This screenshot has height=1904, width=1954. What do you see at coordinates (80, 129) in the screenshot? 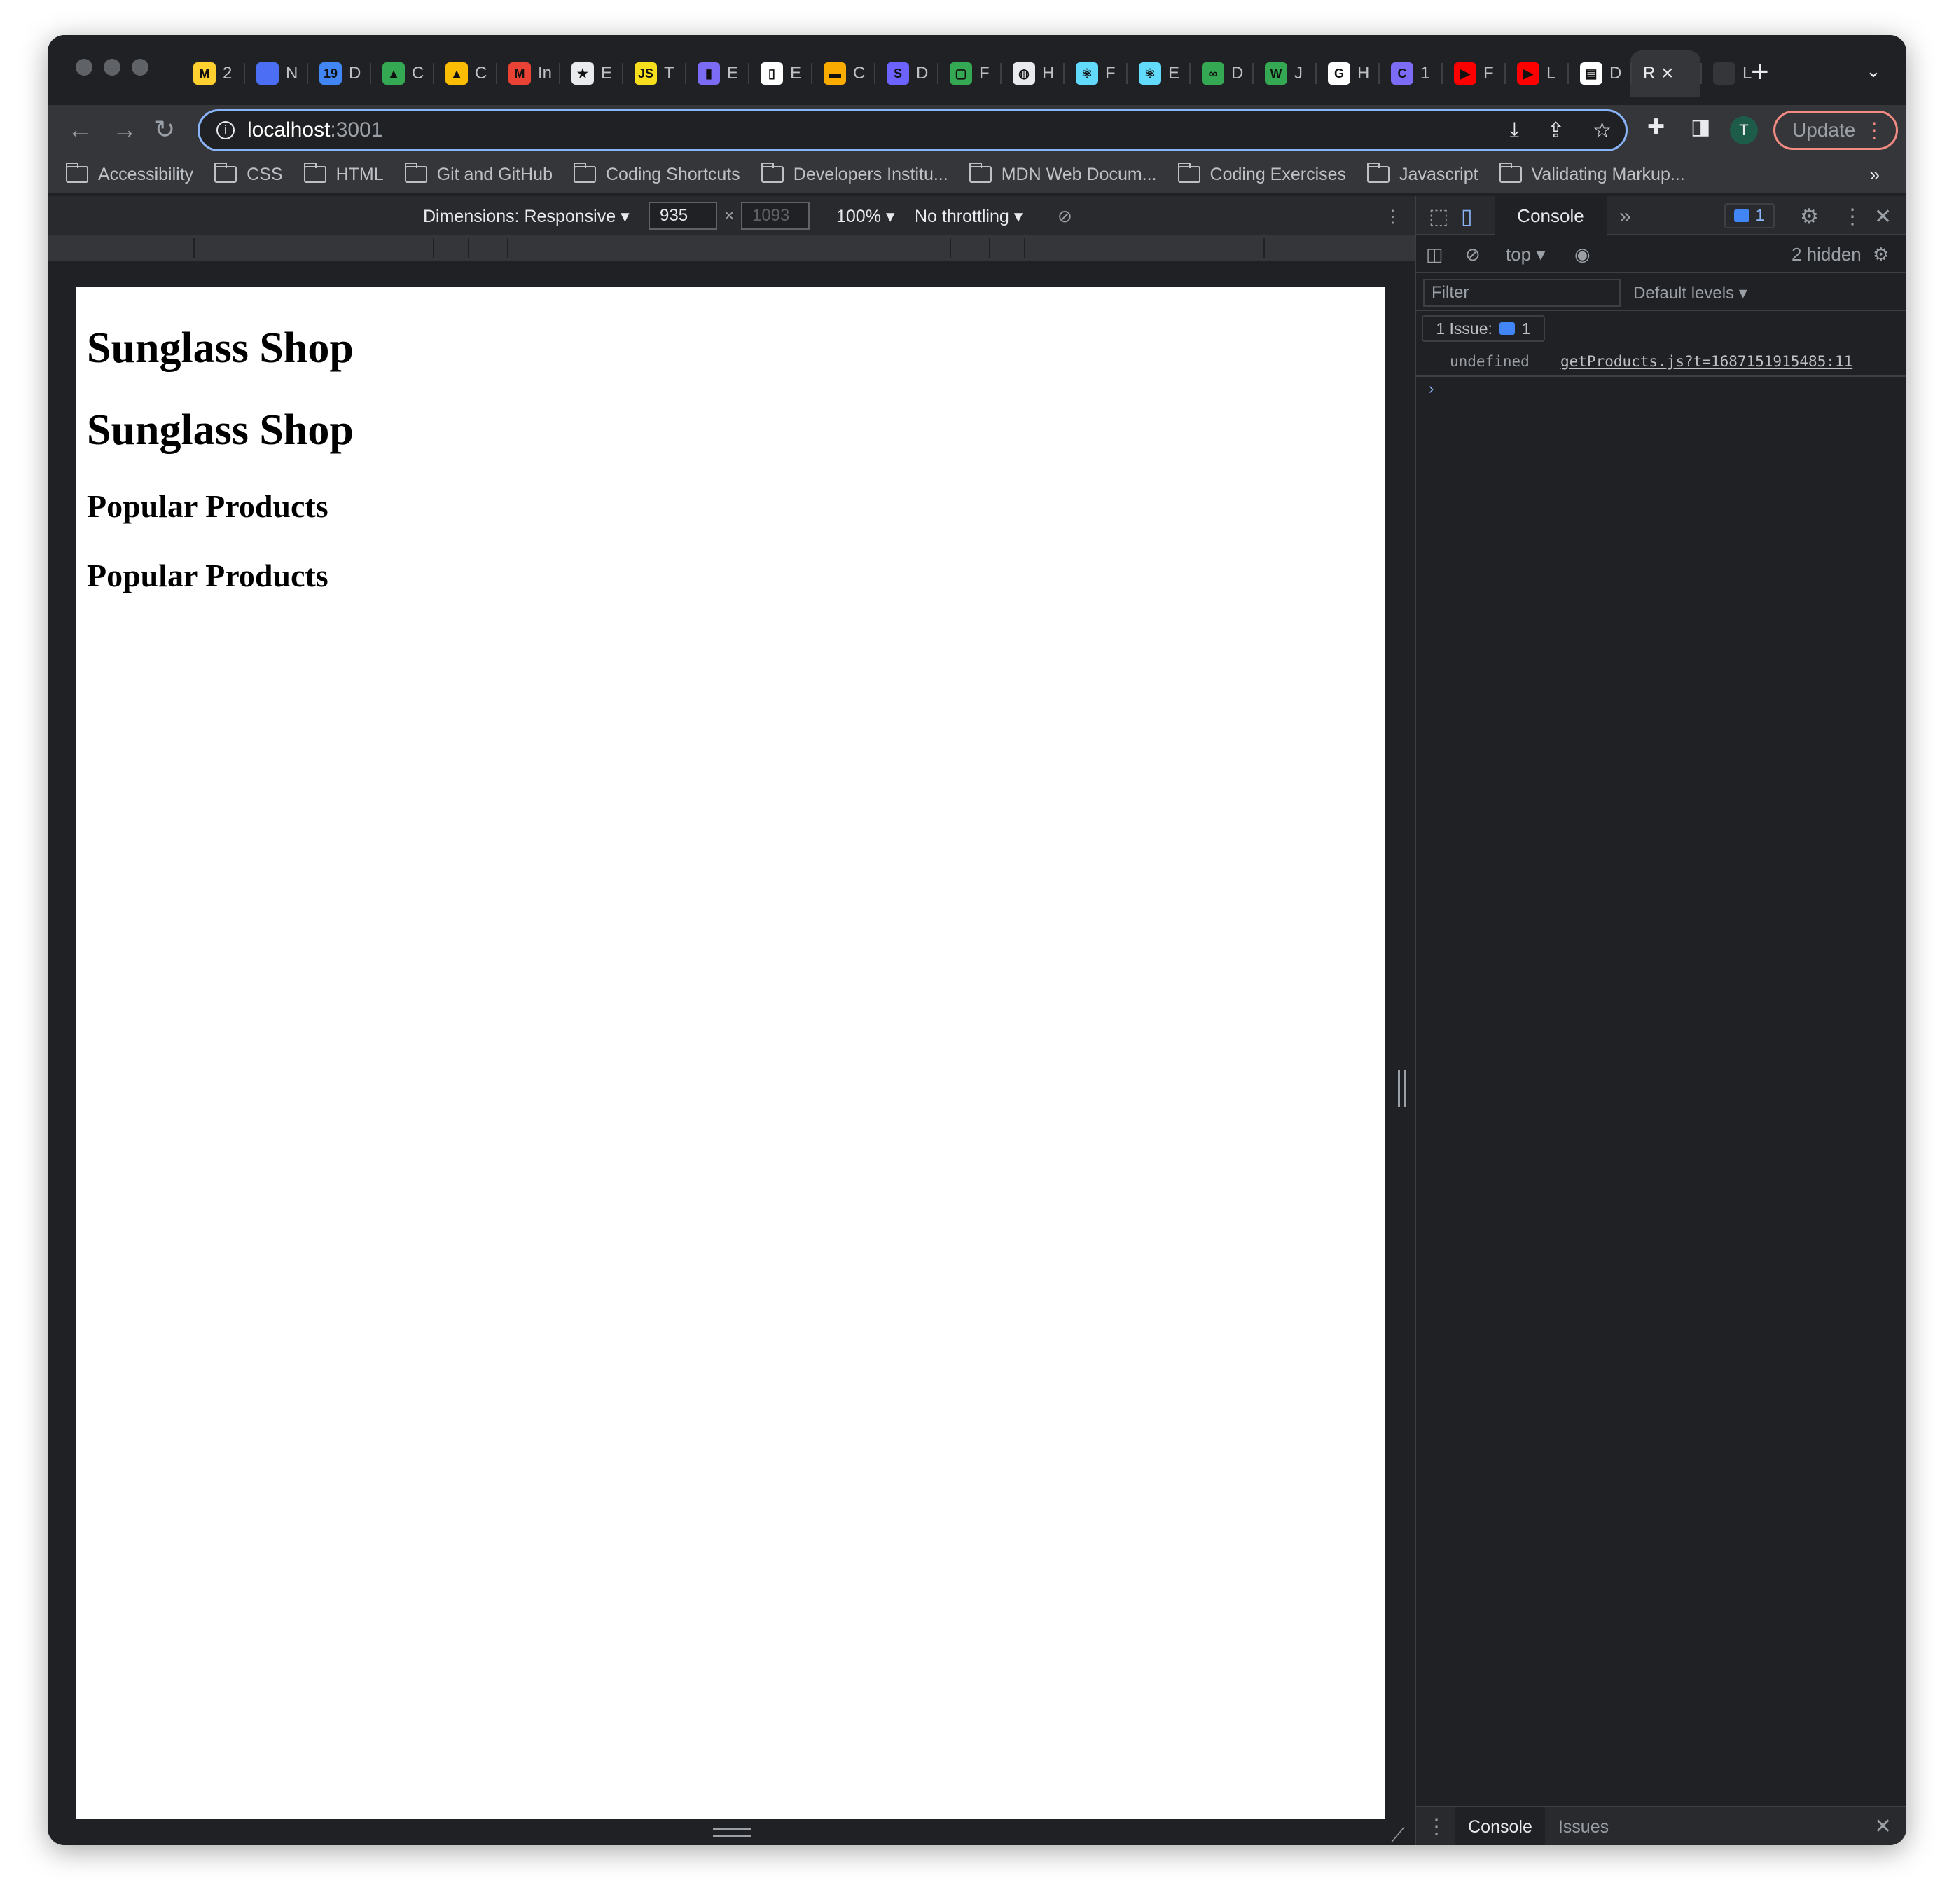
I see `back-arrow-icon: ←` at bounding box center [80, 129].